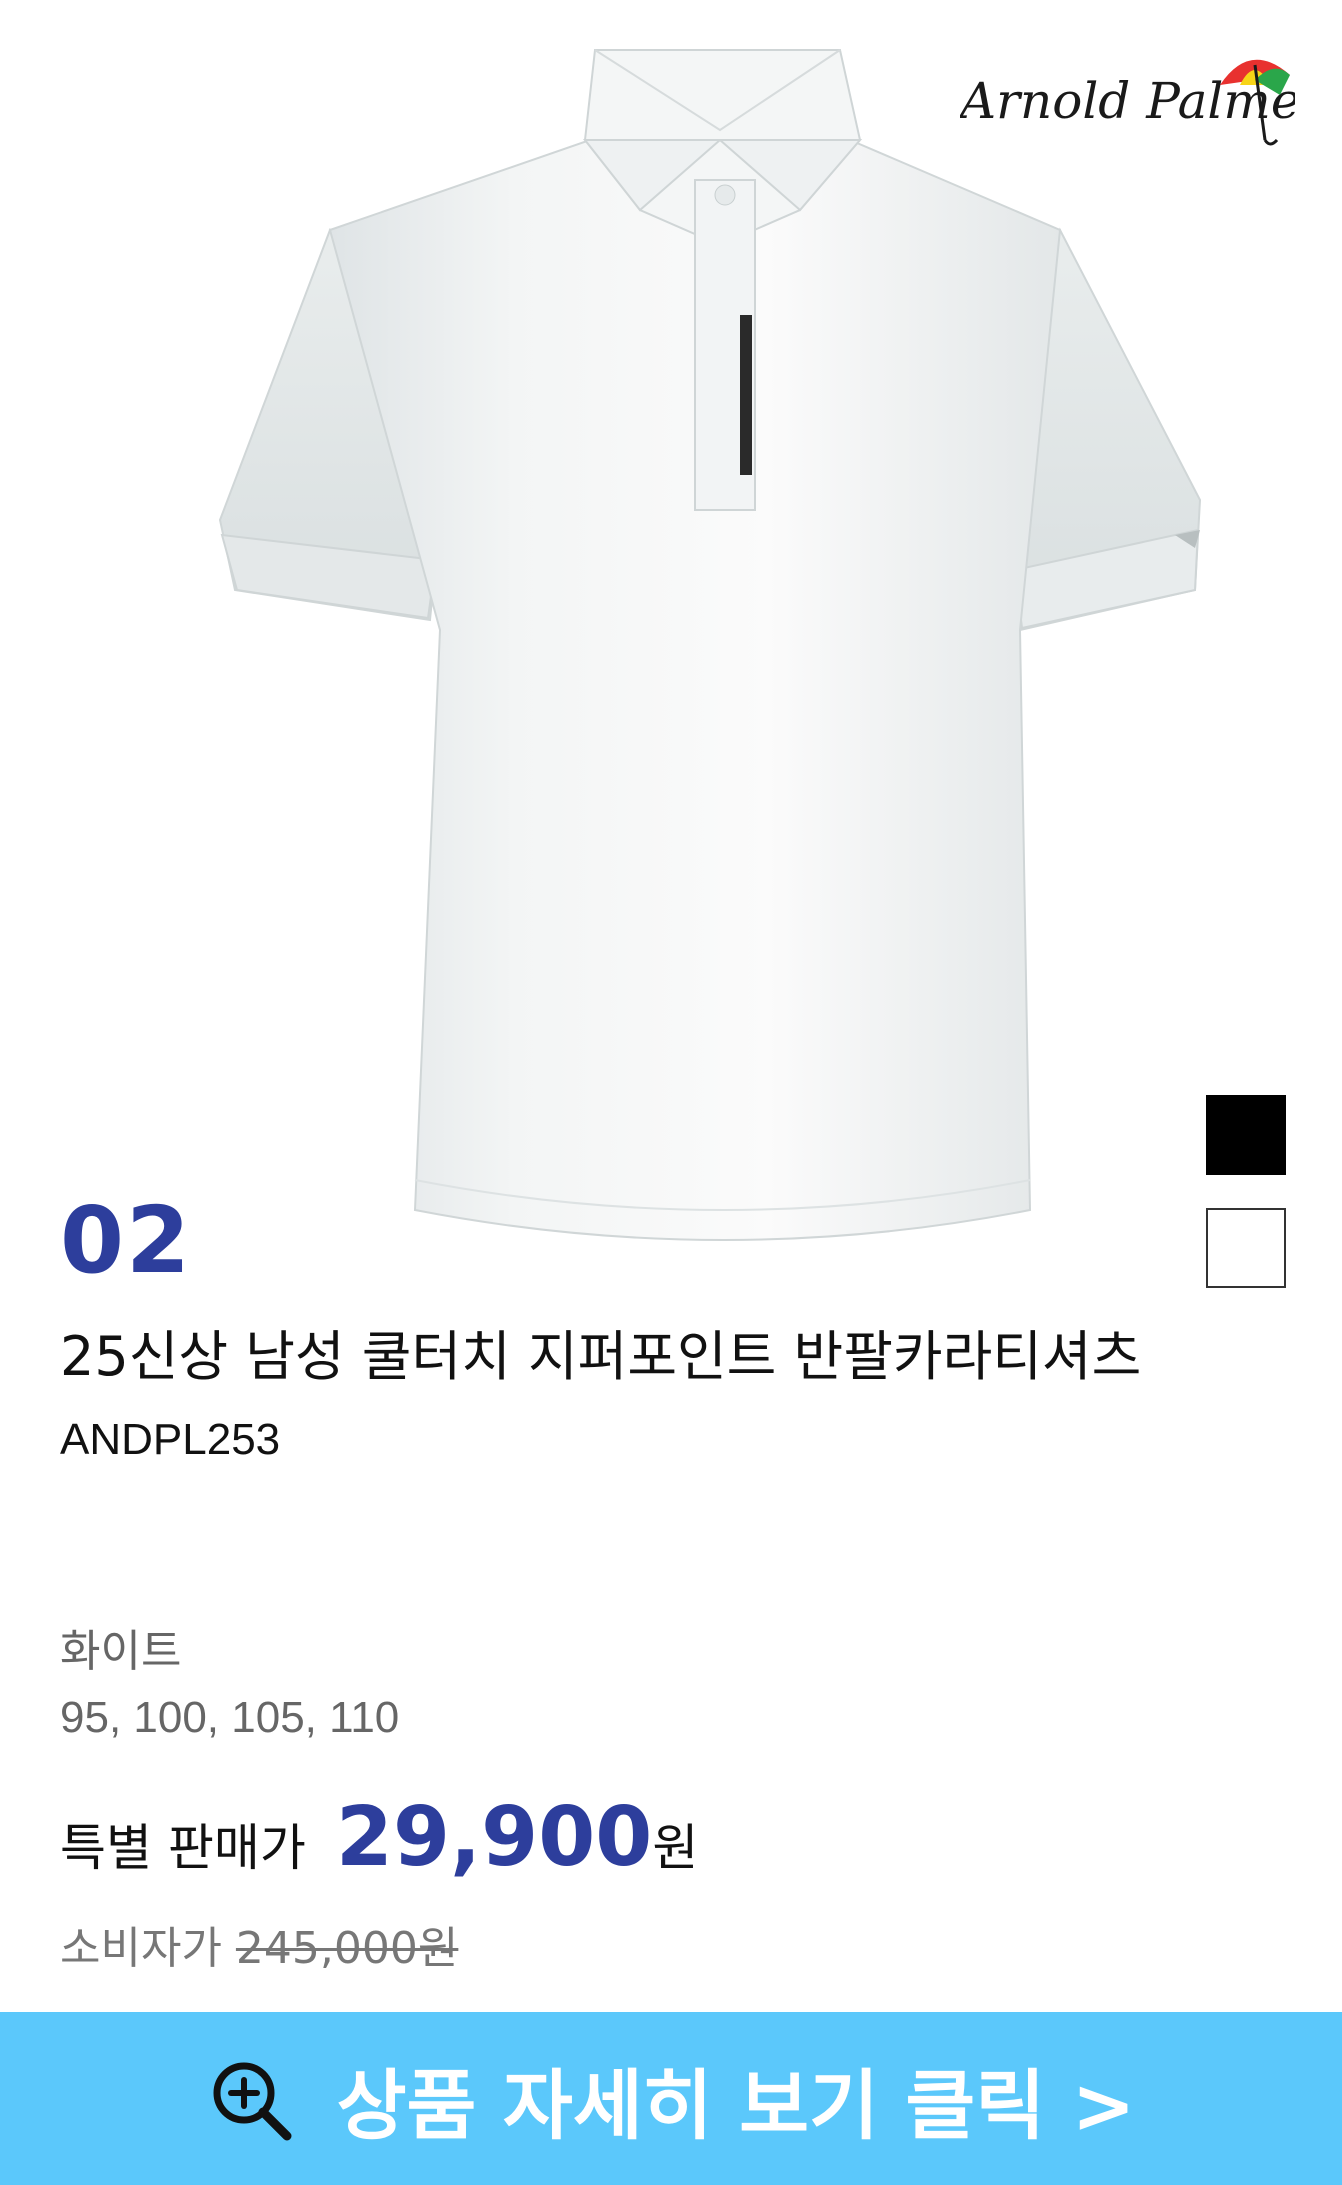 The width and height of the screenshot is (1342, 2185). Describe the element at coordinates (126, 1240) in the screenshot. I see `item-number: 02` at that location.